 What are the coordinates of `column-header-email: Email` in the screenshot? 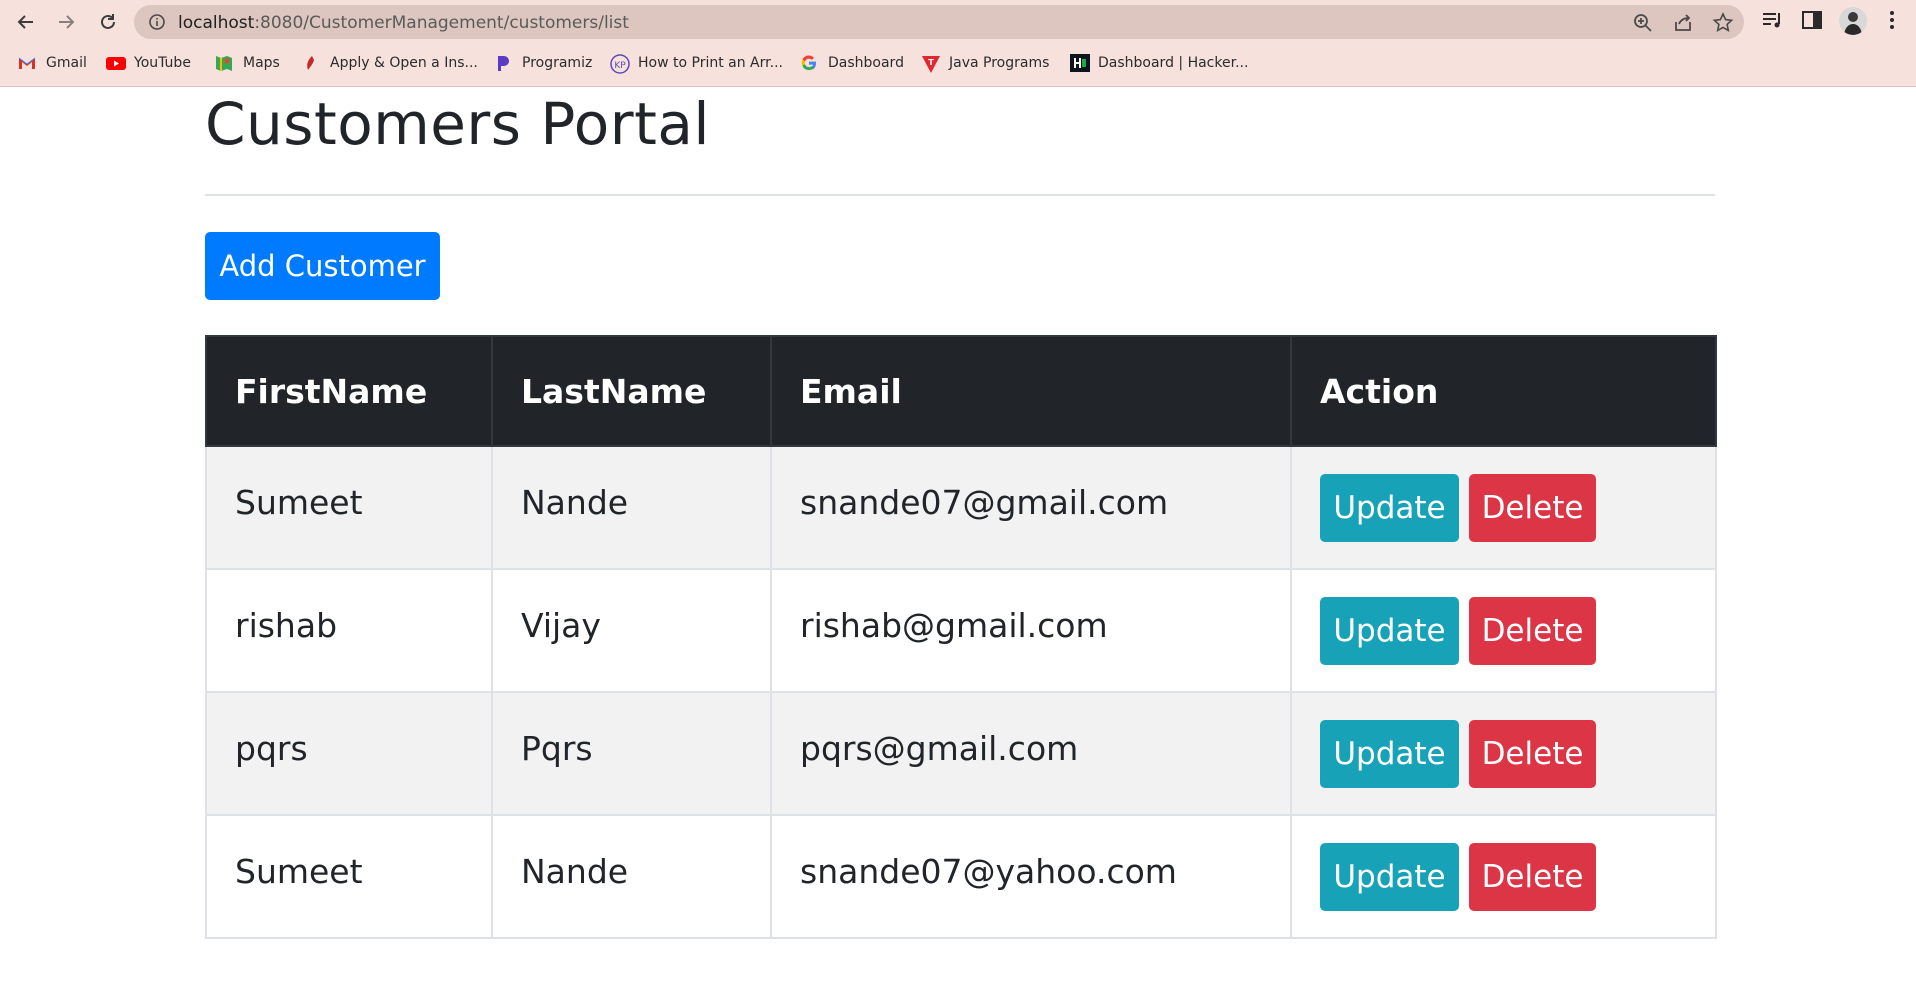 It's located at (1031, 391).